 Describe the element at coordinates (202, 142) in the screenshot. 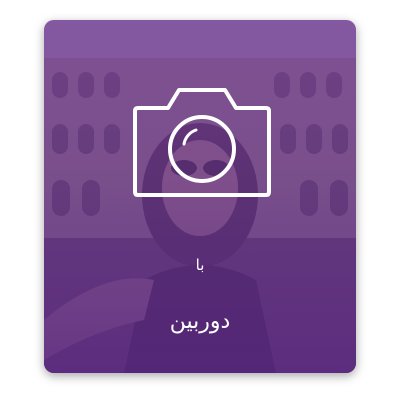

I see `camera-icon` at that location.